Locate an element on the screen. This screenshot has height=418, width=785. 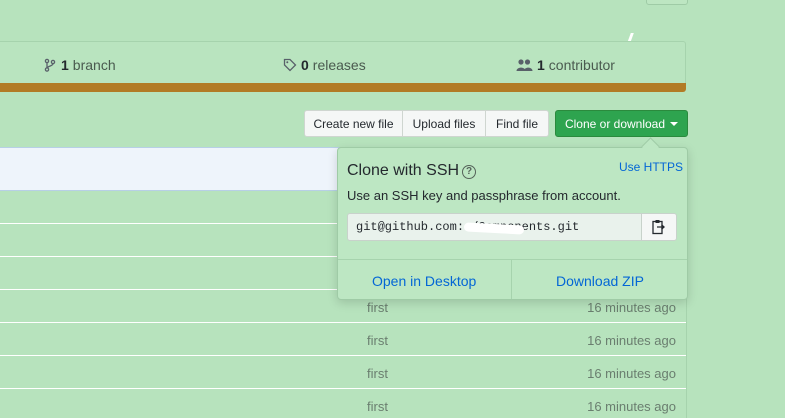
repo-stats-bar: 1 branch 0 releases 1 contributor is located at coordinates (343, 62).